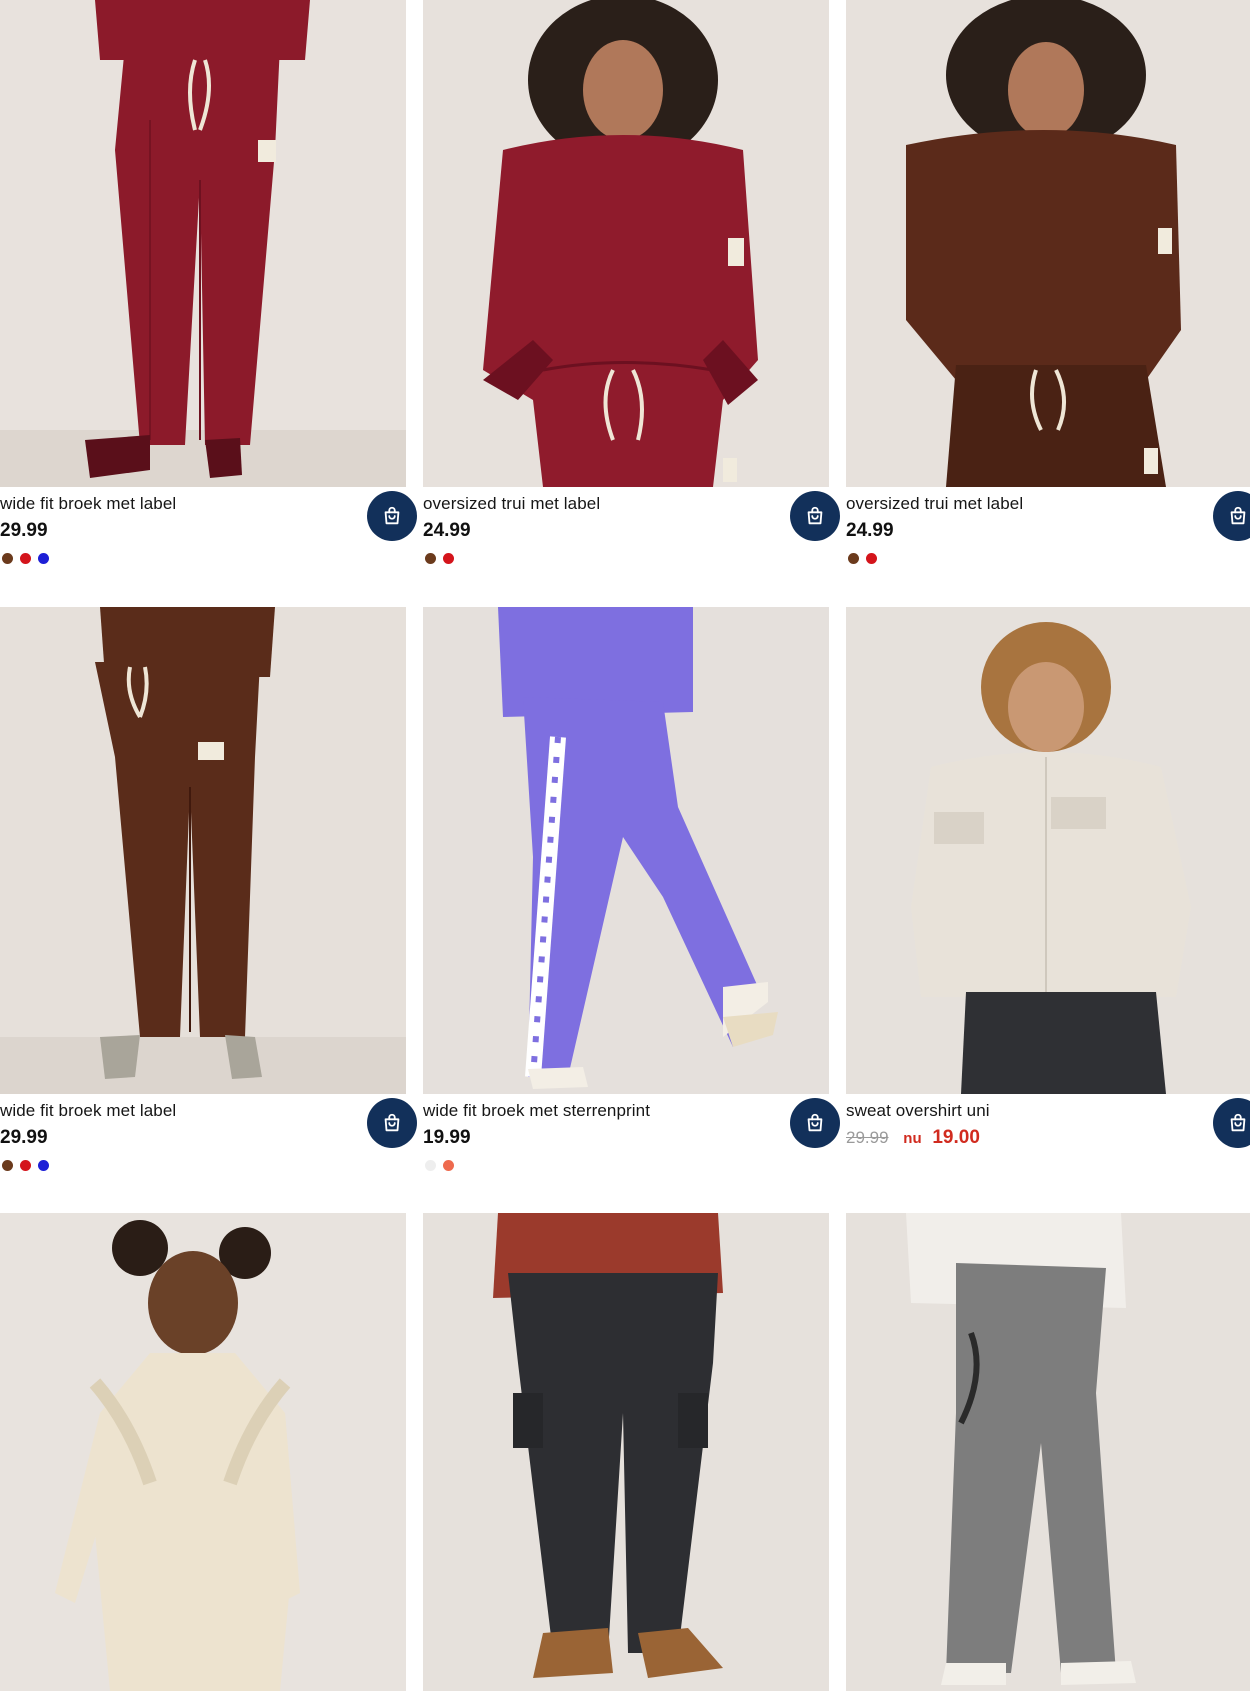 The height and width of the screenshot is (1694, 1250). Describe the element at coordinates (448, 1165) in the screenshot. I see `swatch-coral` at that location.